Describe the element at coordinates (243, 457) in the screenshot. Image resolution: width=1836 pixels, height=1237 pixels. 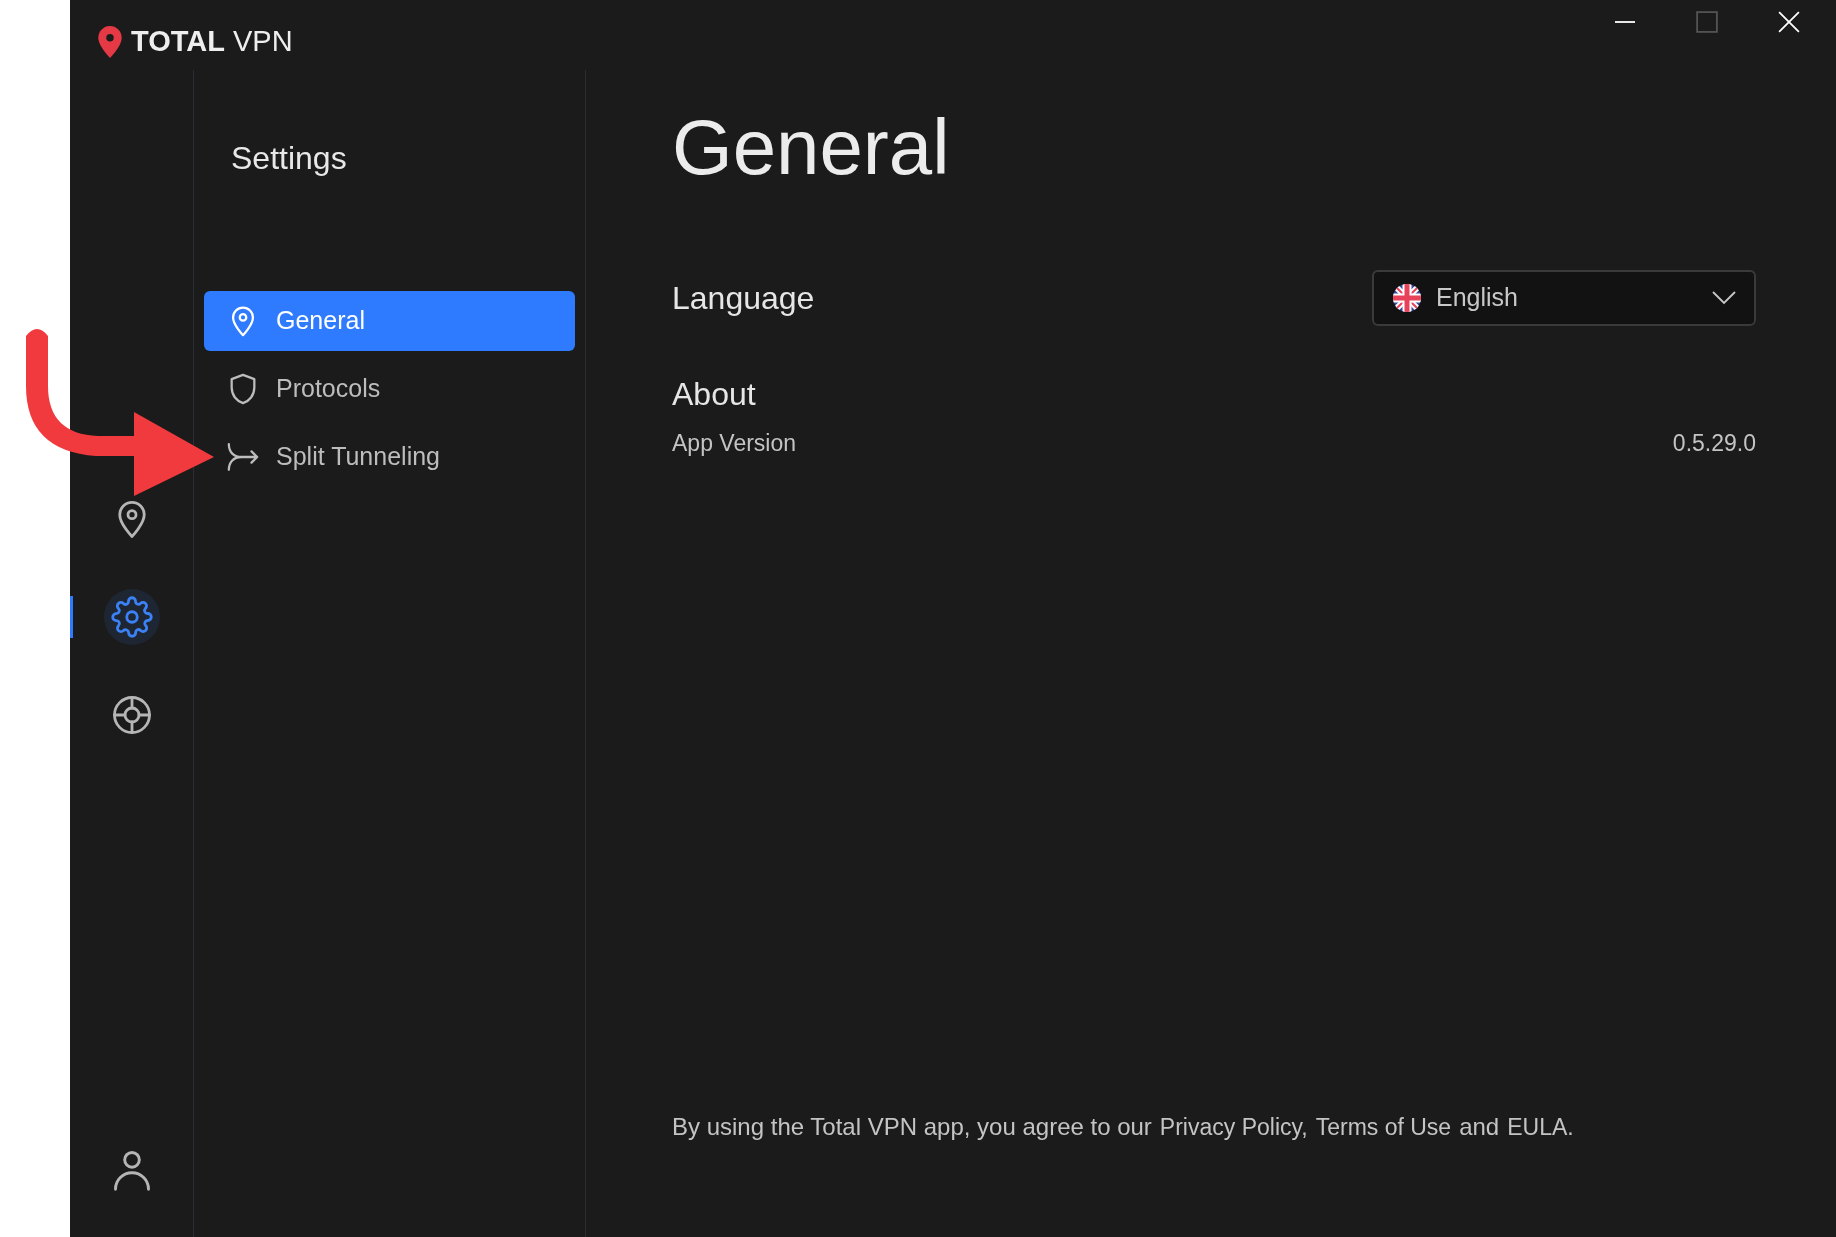
I see `split-arrow-icon` at that location.